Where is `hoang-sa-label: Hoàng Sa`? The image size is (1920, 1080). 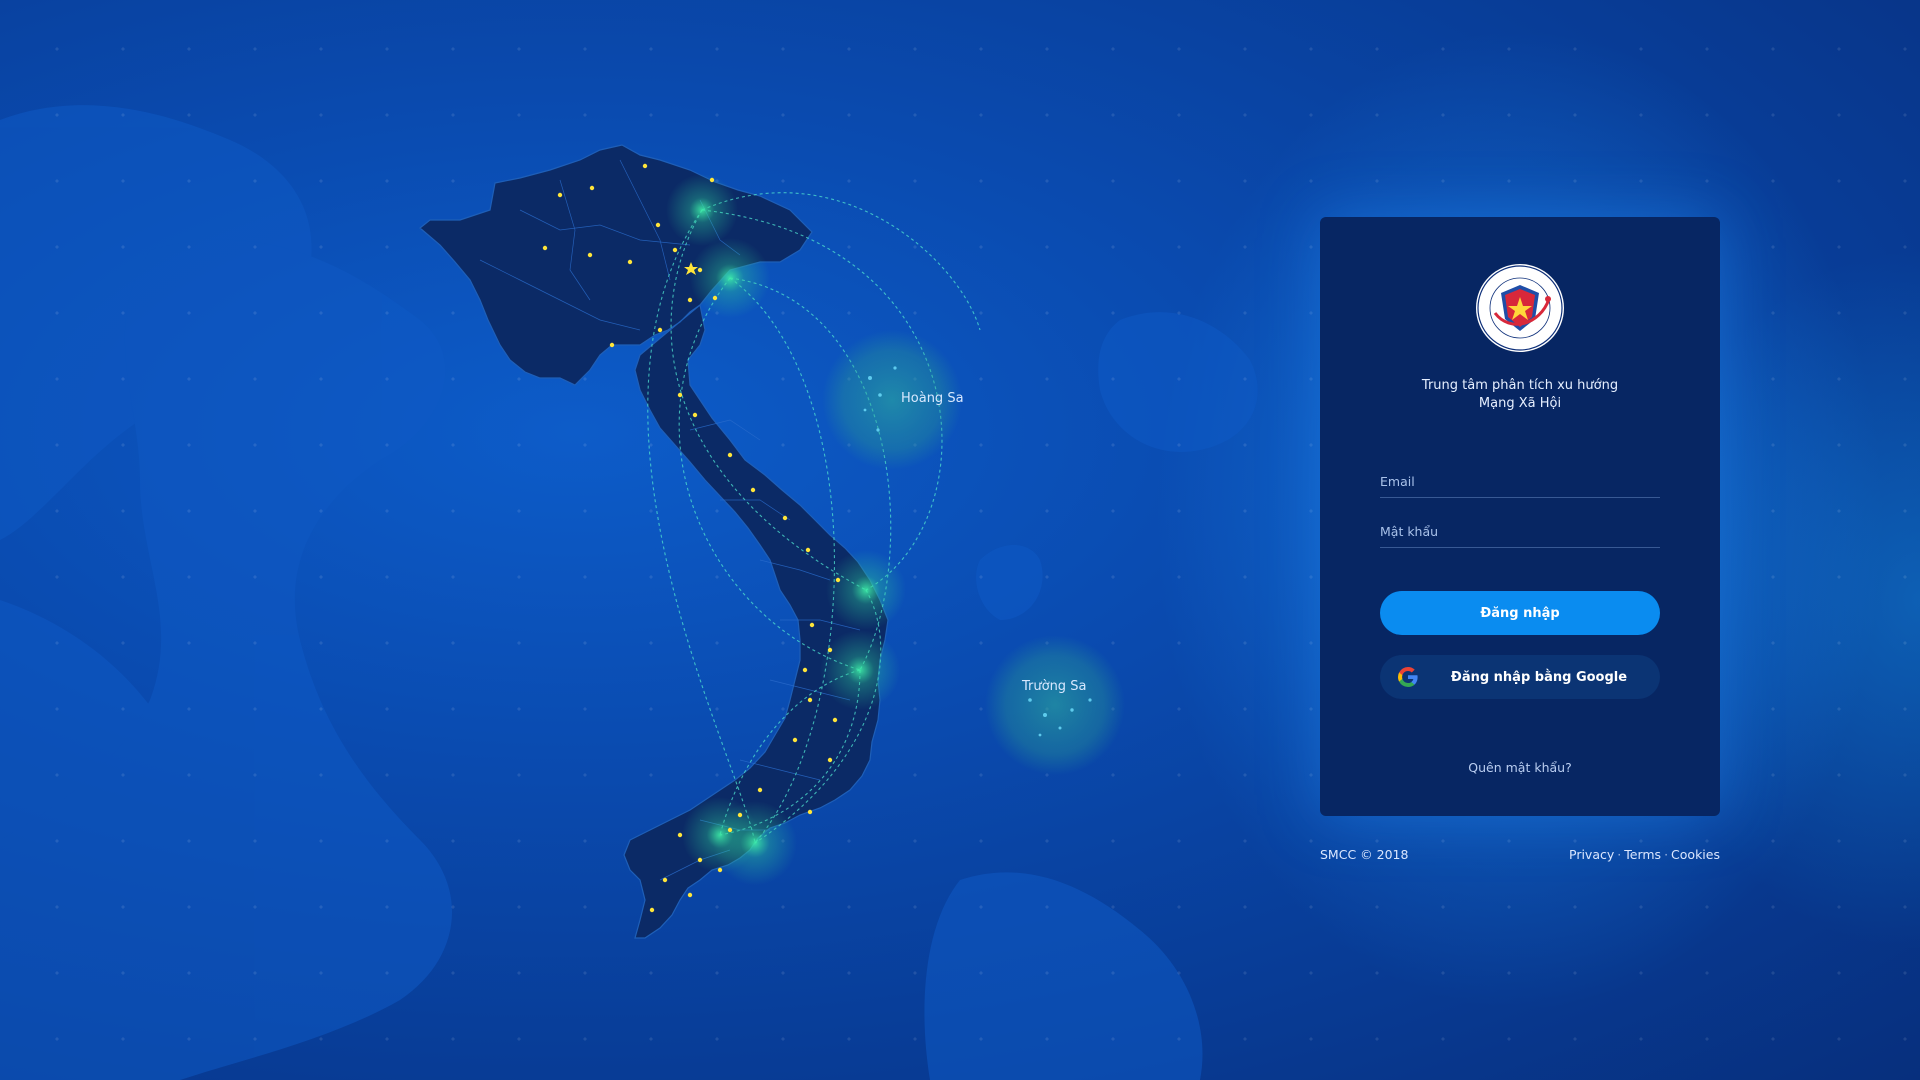
hoang-sa-label: Hoàng Sa is located at coordinates (932, 398).